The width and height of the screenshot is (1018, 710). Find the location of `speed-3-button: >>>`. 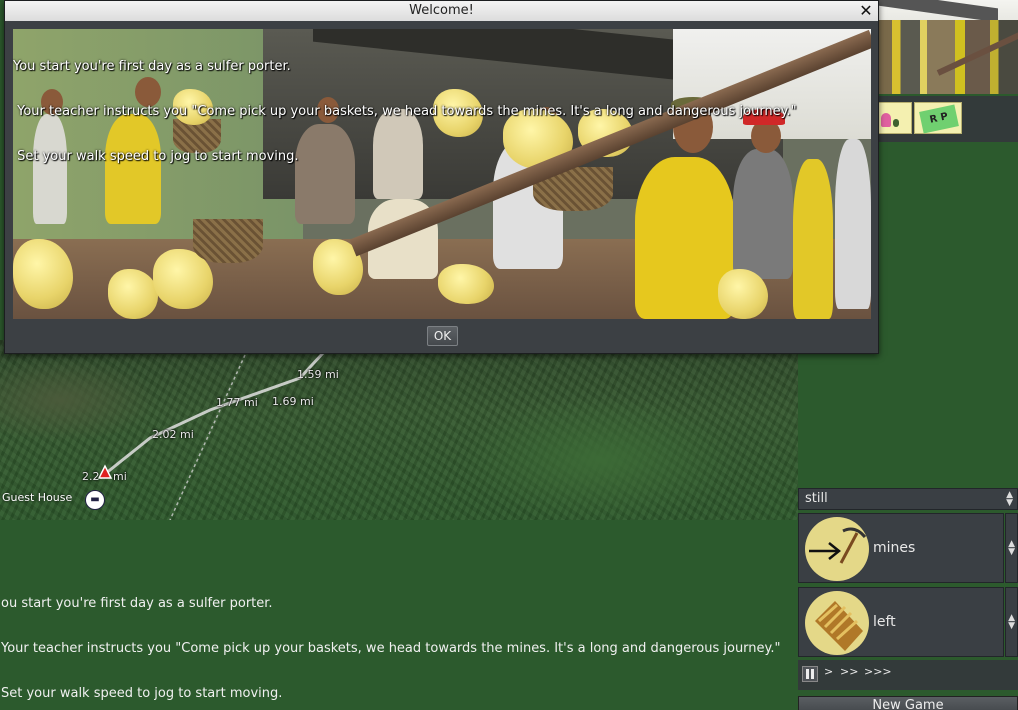

speed-3-button: >>> is located at coordinates (878, 671).